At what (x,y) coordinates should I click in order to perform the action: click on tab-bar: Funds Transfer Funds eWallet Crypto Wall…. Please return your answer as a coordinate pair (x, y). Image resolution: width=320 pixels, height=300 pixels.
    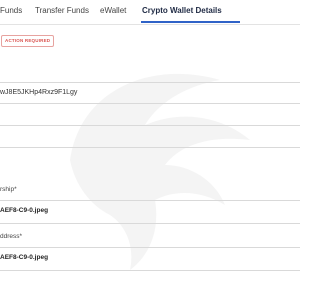
    Looking at the image, I should click on (150, 12).